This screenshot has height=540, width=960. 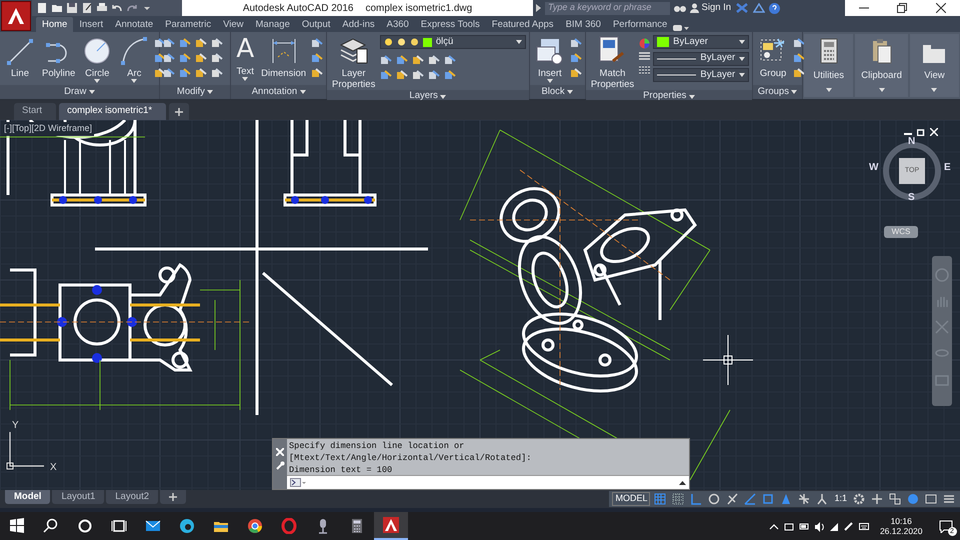 What do you see at coordinates (245, 49) in the screenshot?
I see `letter-a-icon: A` at bounding box center [245, 49].